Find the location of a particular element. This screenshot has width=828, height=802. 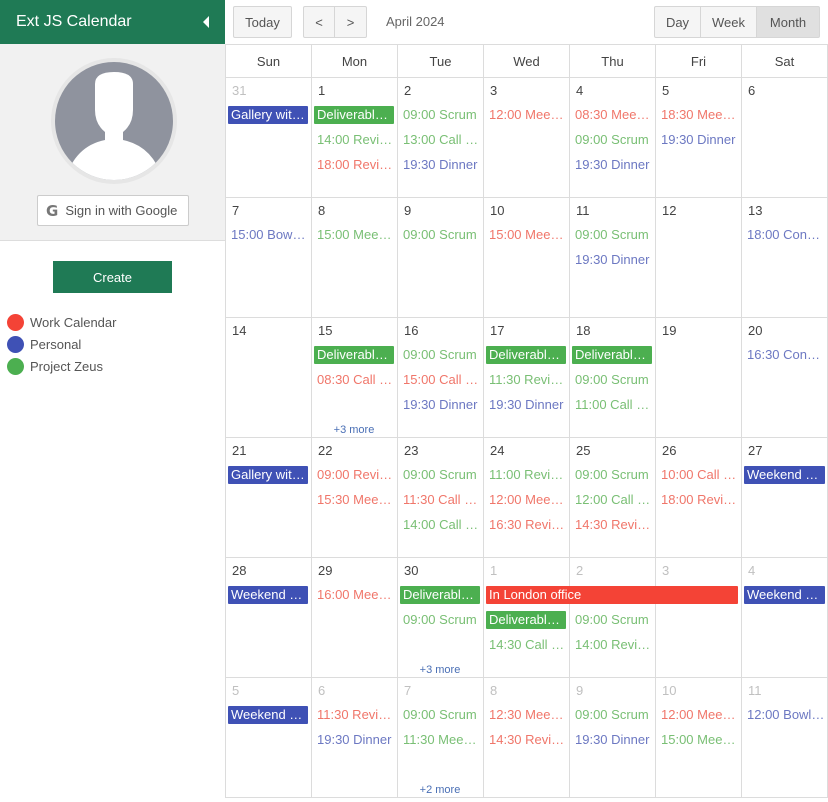

timed-event: 16:00 Meeting is located at coordinates (354, 595).